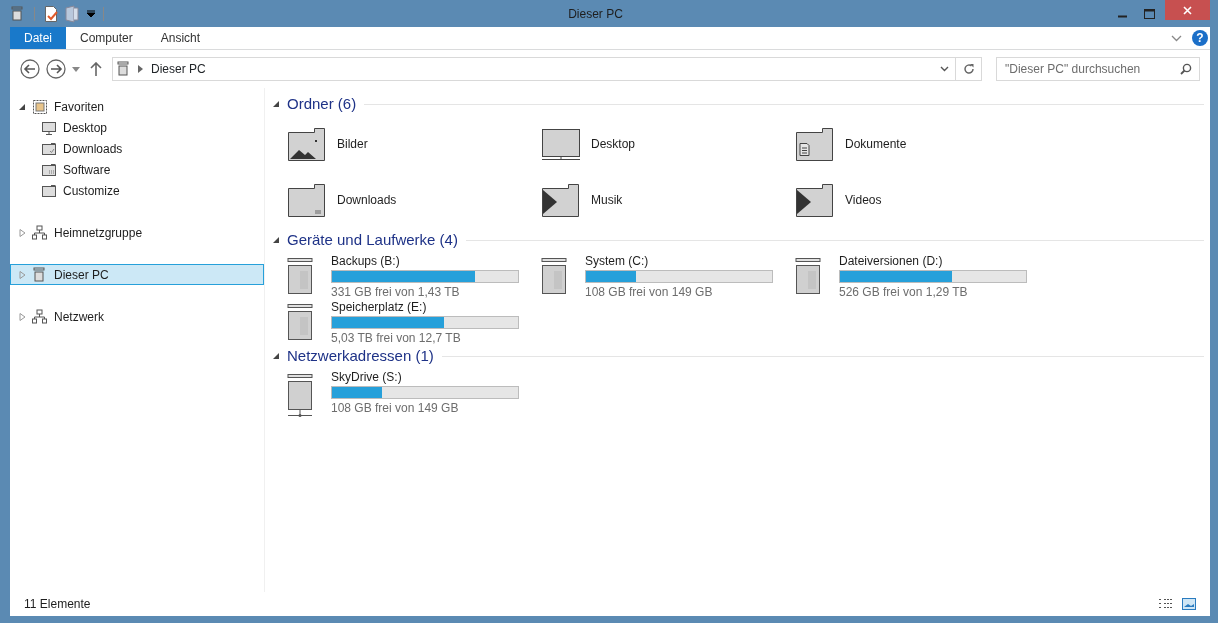 The height and width of the screenshot is (623, 1218). I want to click on back-button, so click(30, 69).